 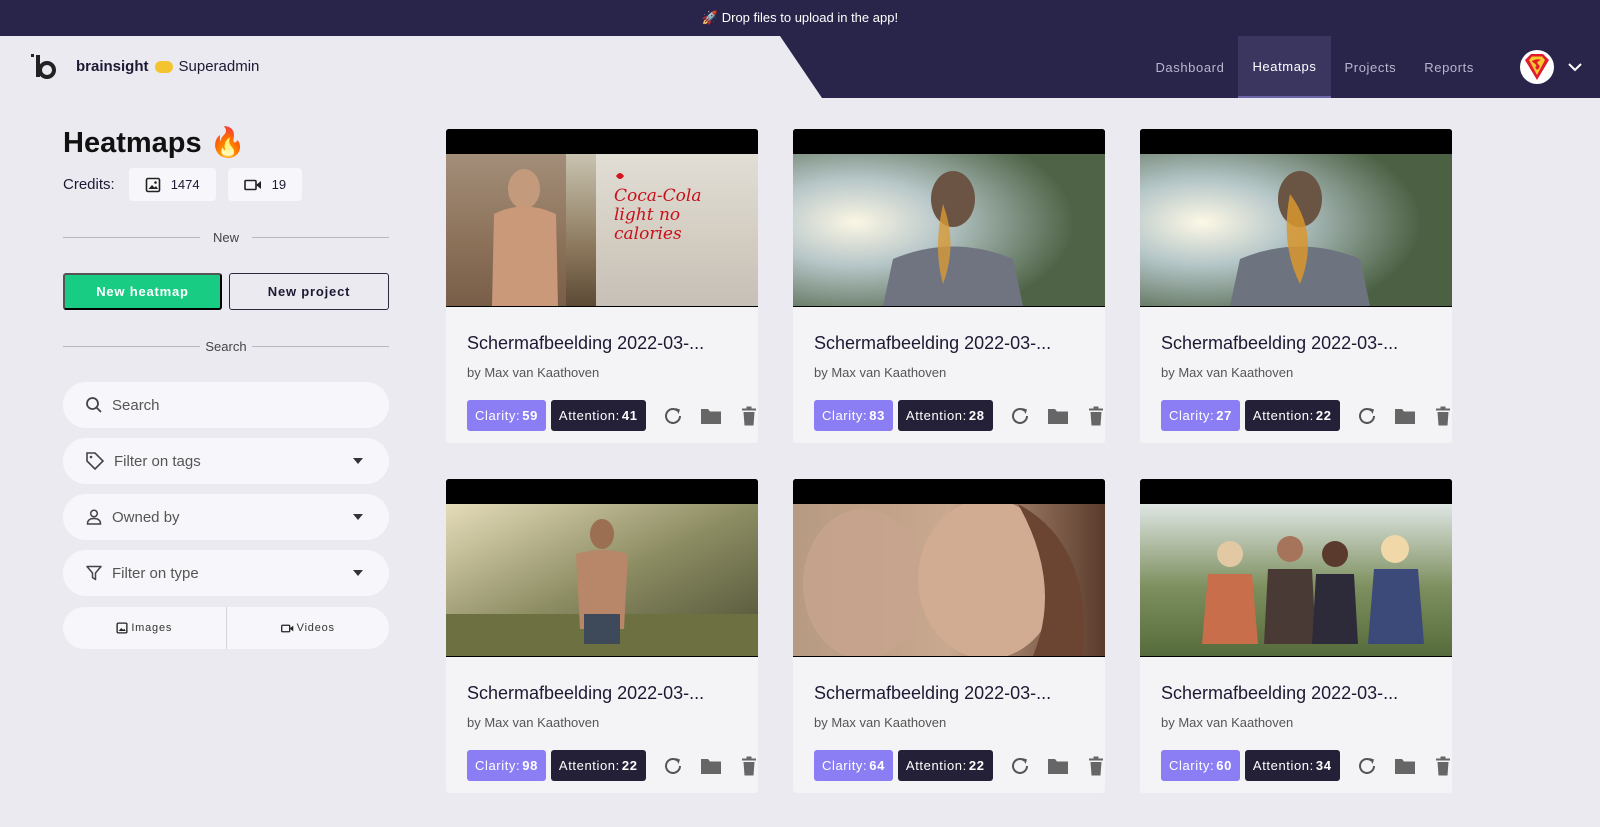 I want to click on create-buttons: New heatmap New project, so click(x=226, y=291).